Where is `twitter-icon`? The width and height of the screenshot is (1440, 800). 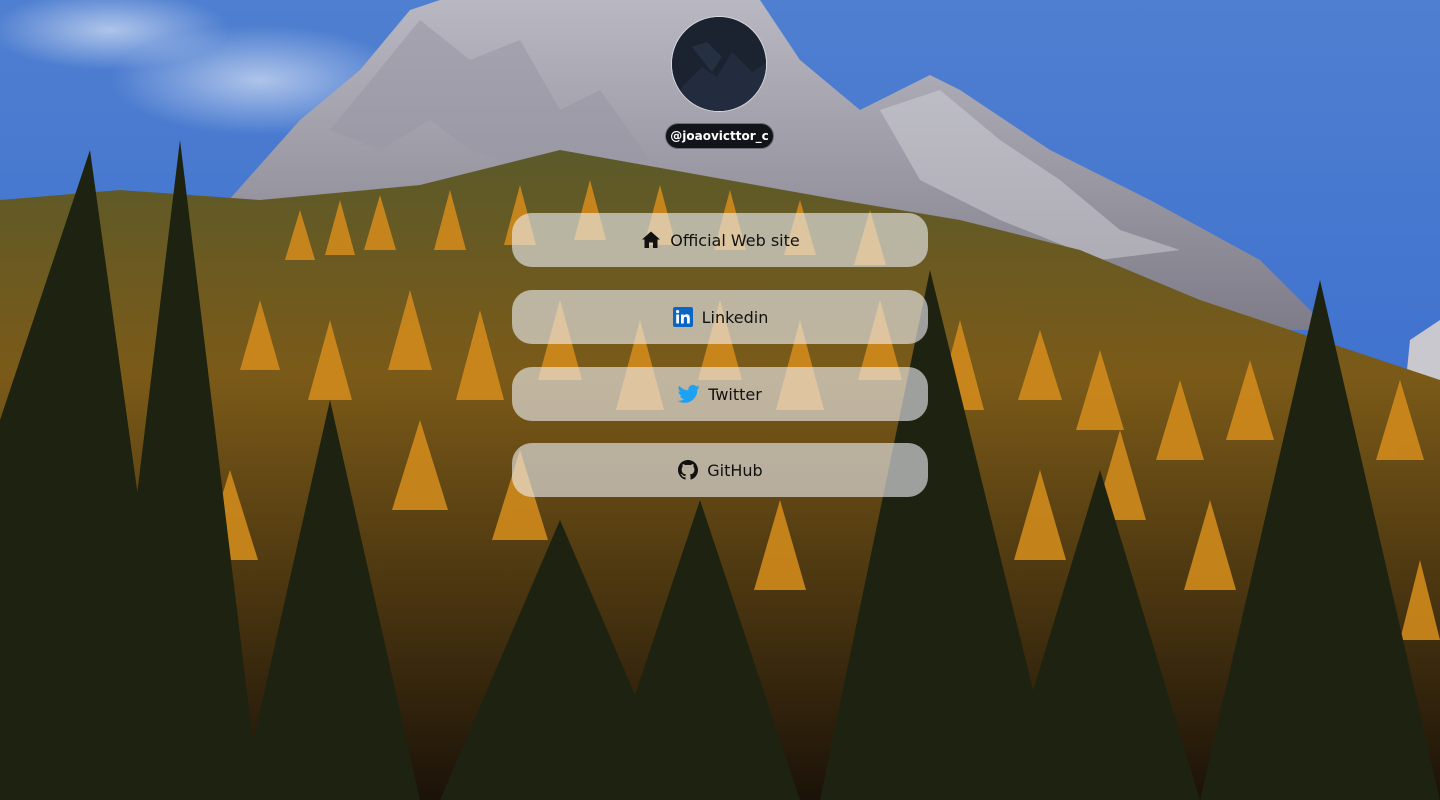
twitter-icon is located at coordinates (689, 394).